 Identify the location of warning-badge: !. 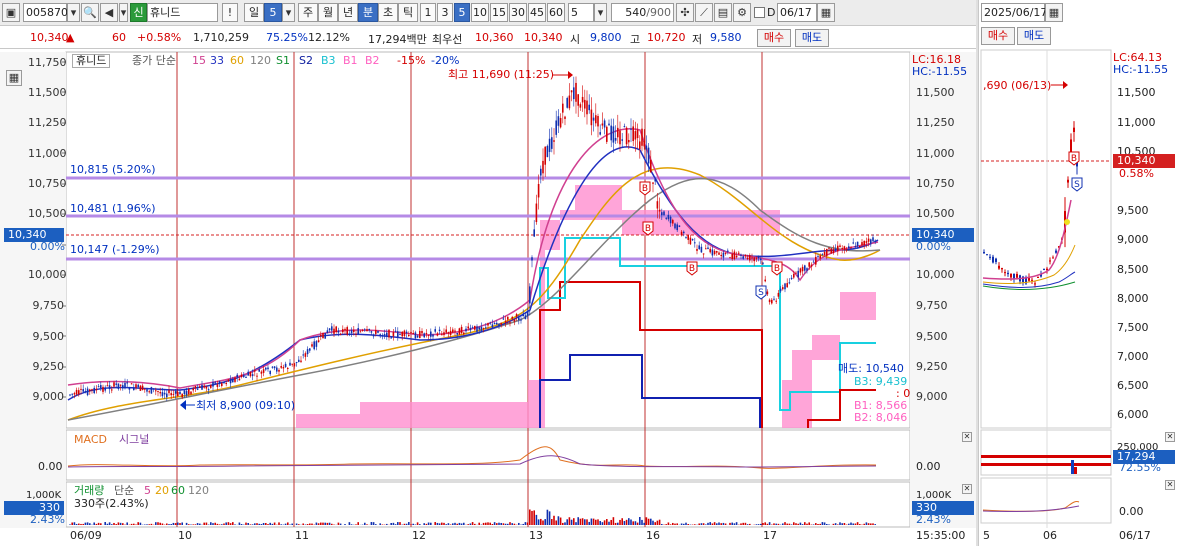
(230, 12).